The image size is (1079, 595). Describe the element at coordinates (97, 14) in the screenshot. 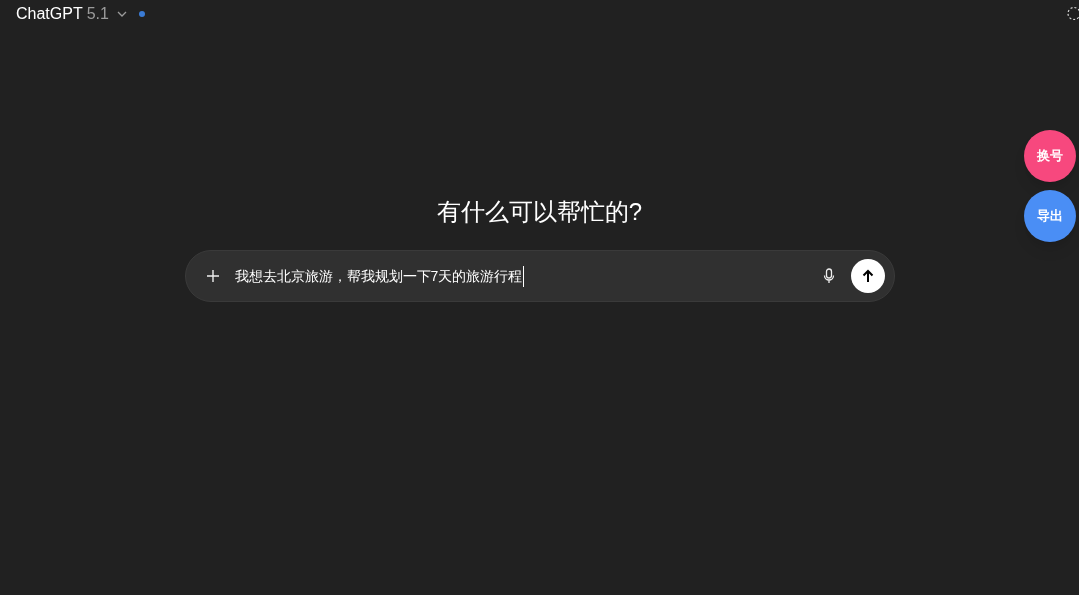

I see `model-version: 5.1` at that location.